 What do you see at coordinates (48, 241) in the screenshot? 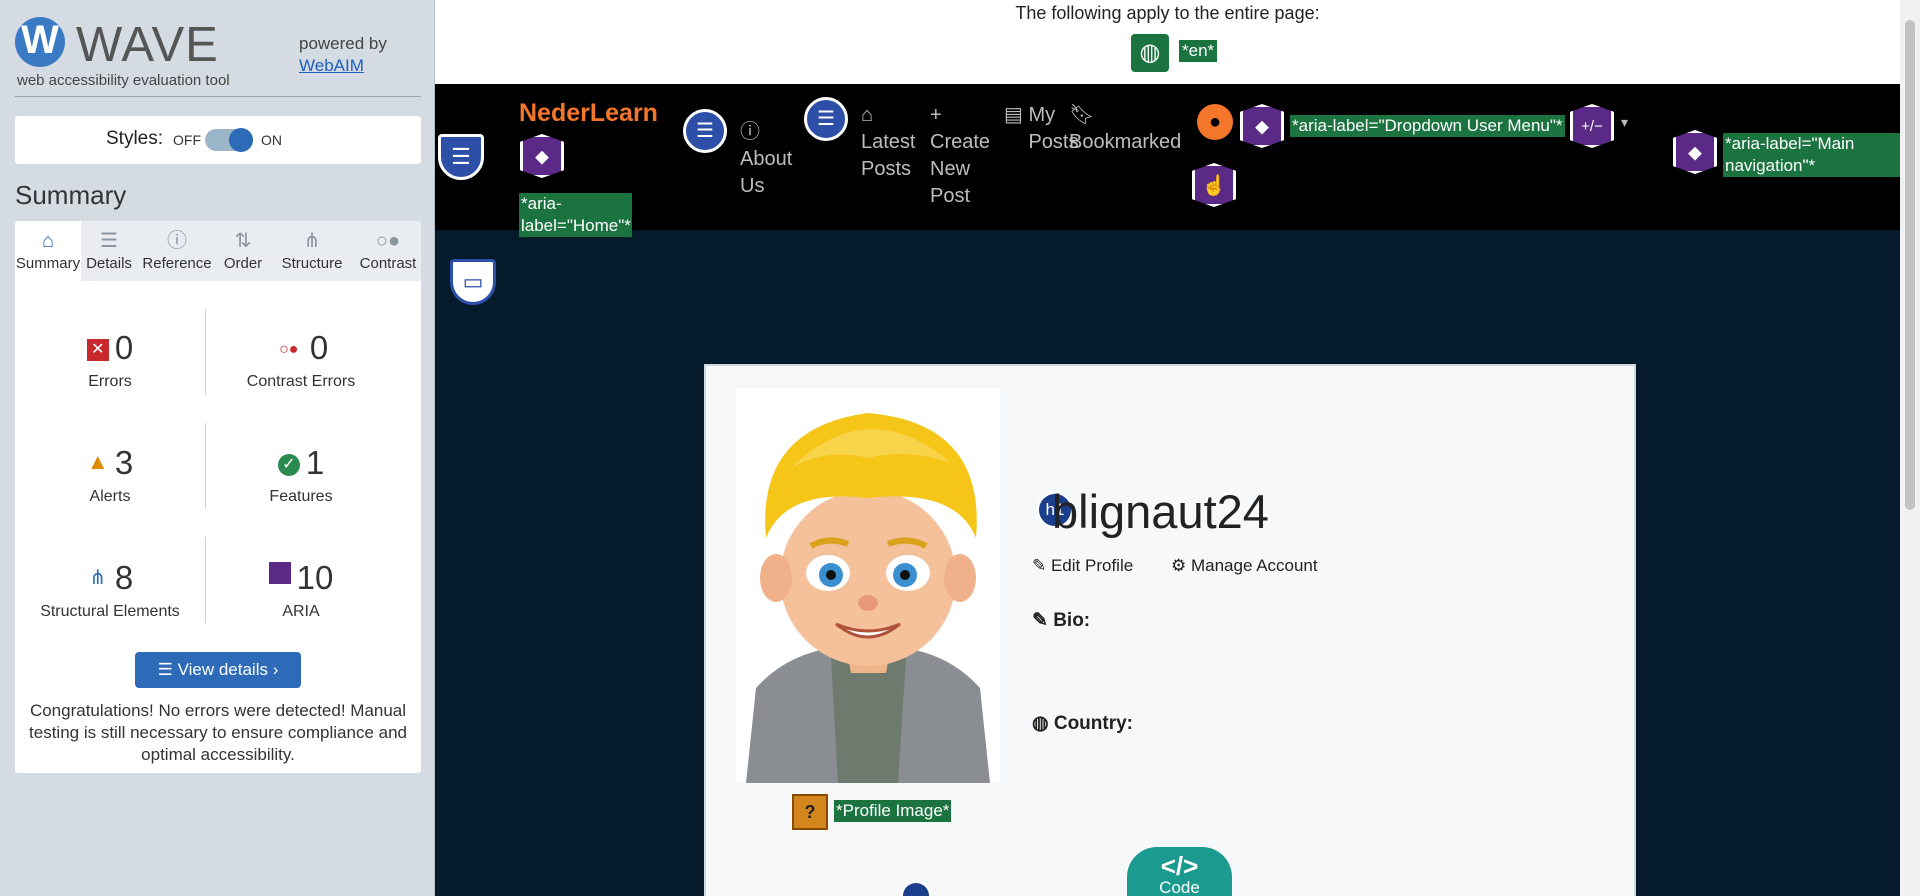
I see `home-icon: ⌂` at bounding box center [48, 241].